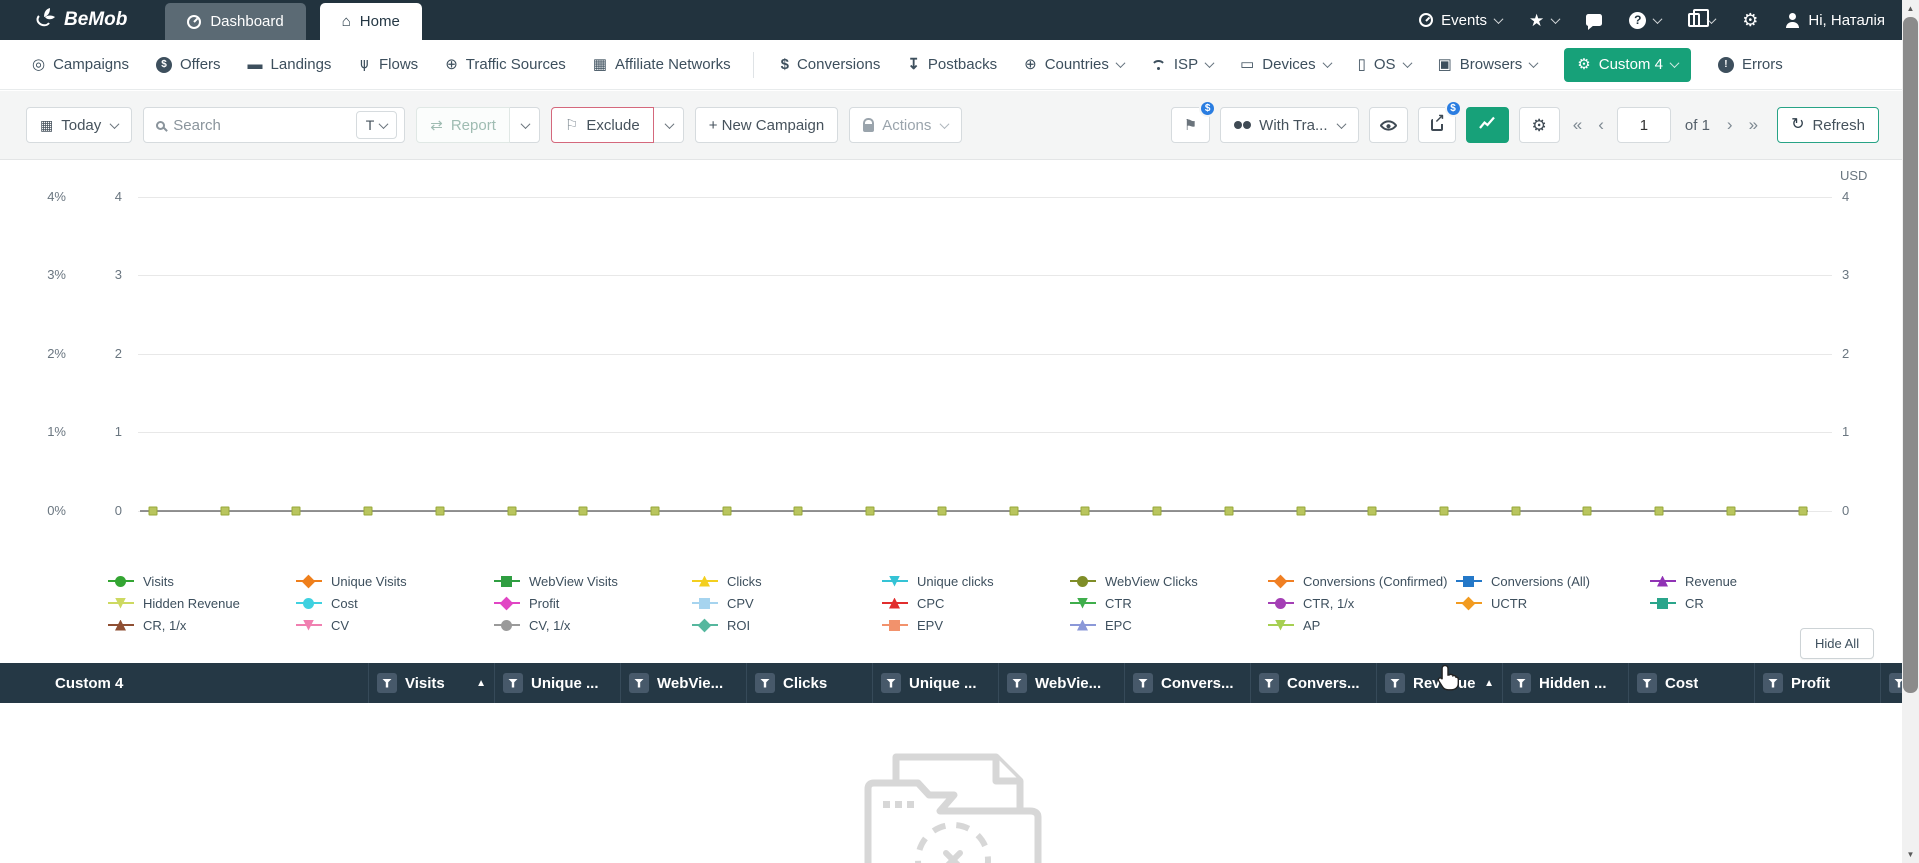  Describe the element at coordinates (1910, 854) in the screenshot. I see `scroll-down-arrow: ▼` at that location.